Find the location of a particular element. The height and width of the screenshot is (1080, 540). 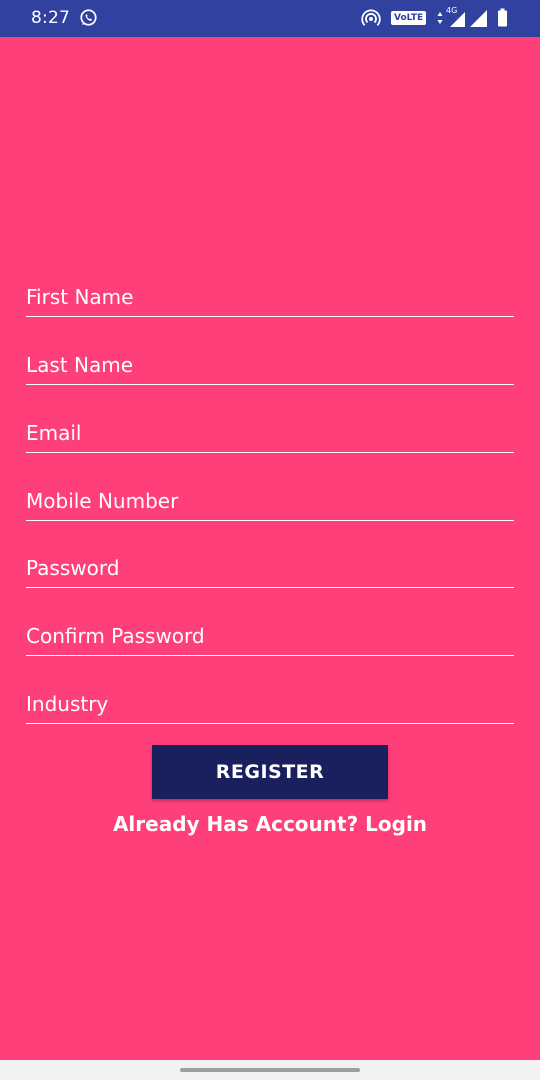

industry-field is located at coordinates (270, 703).